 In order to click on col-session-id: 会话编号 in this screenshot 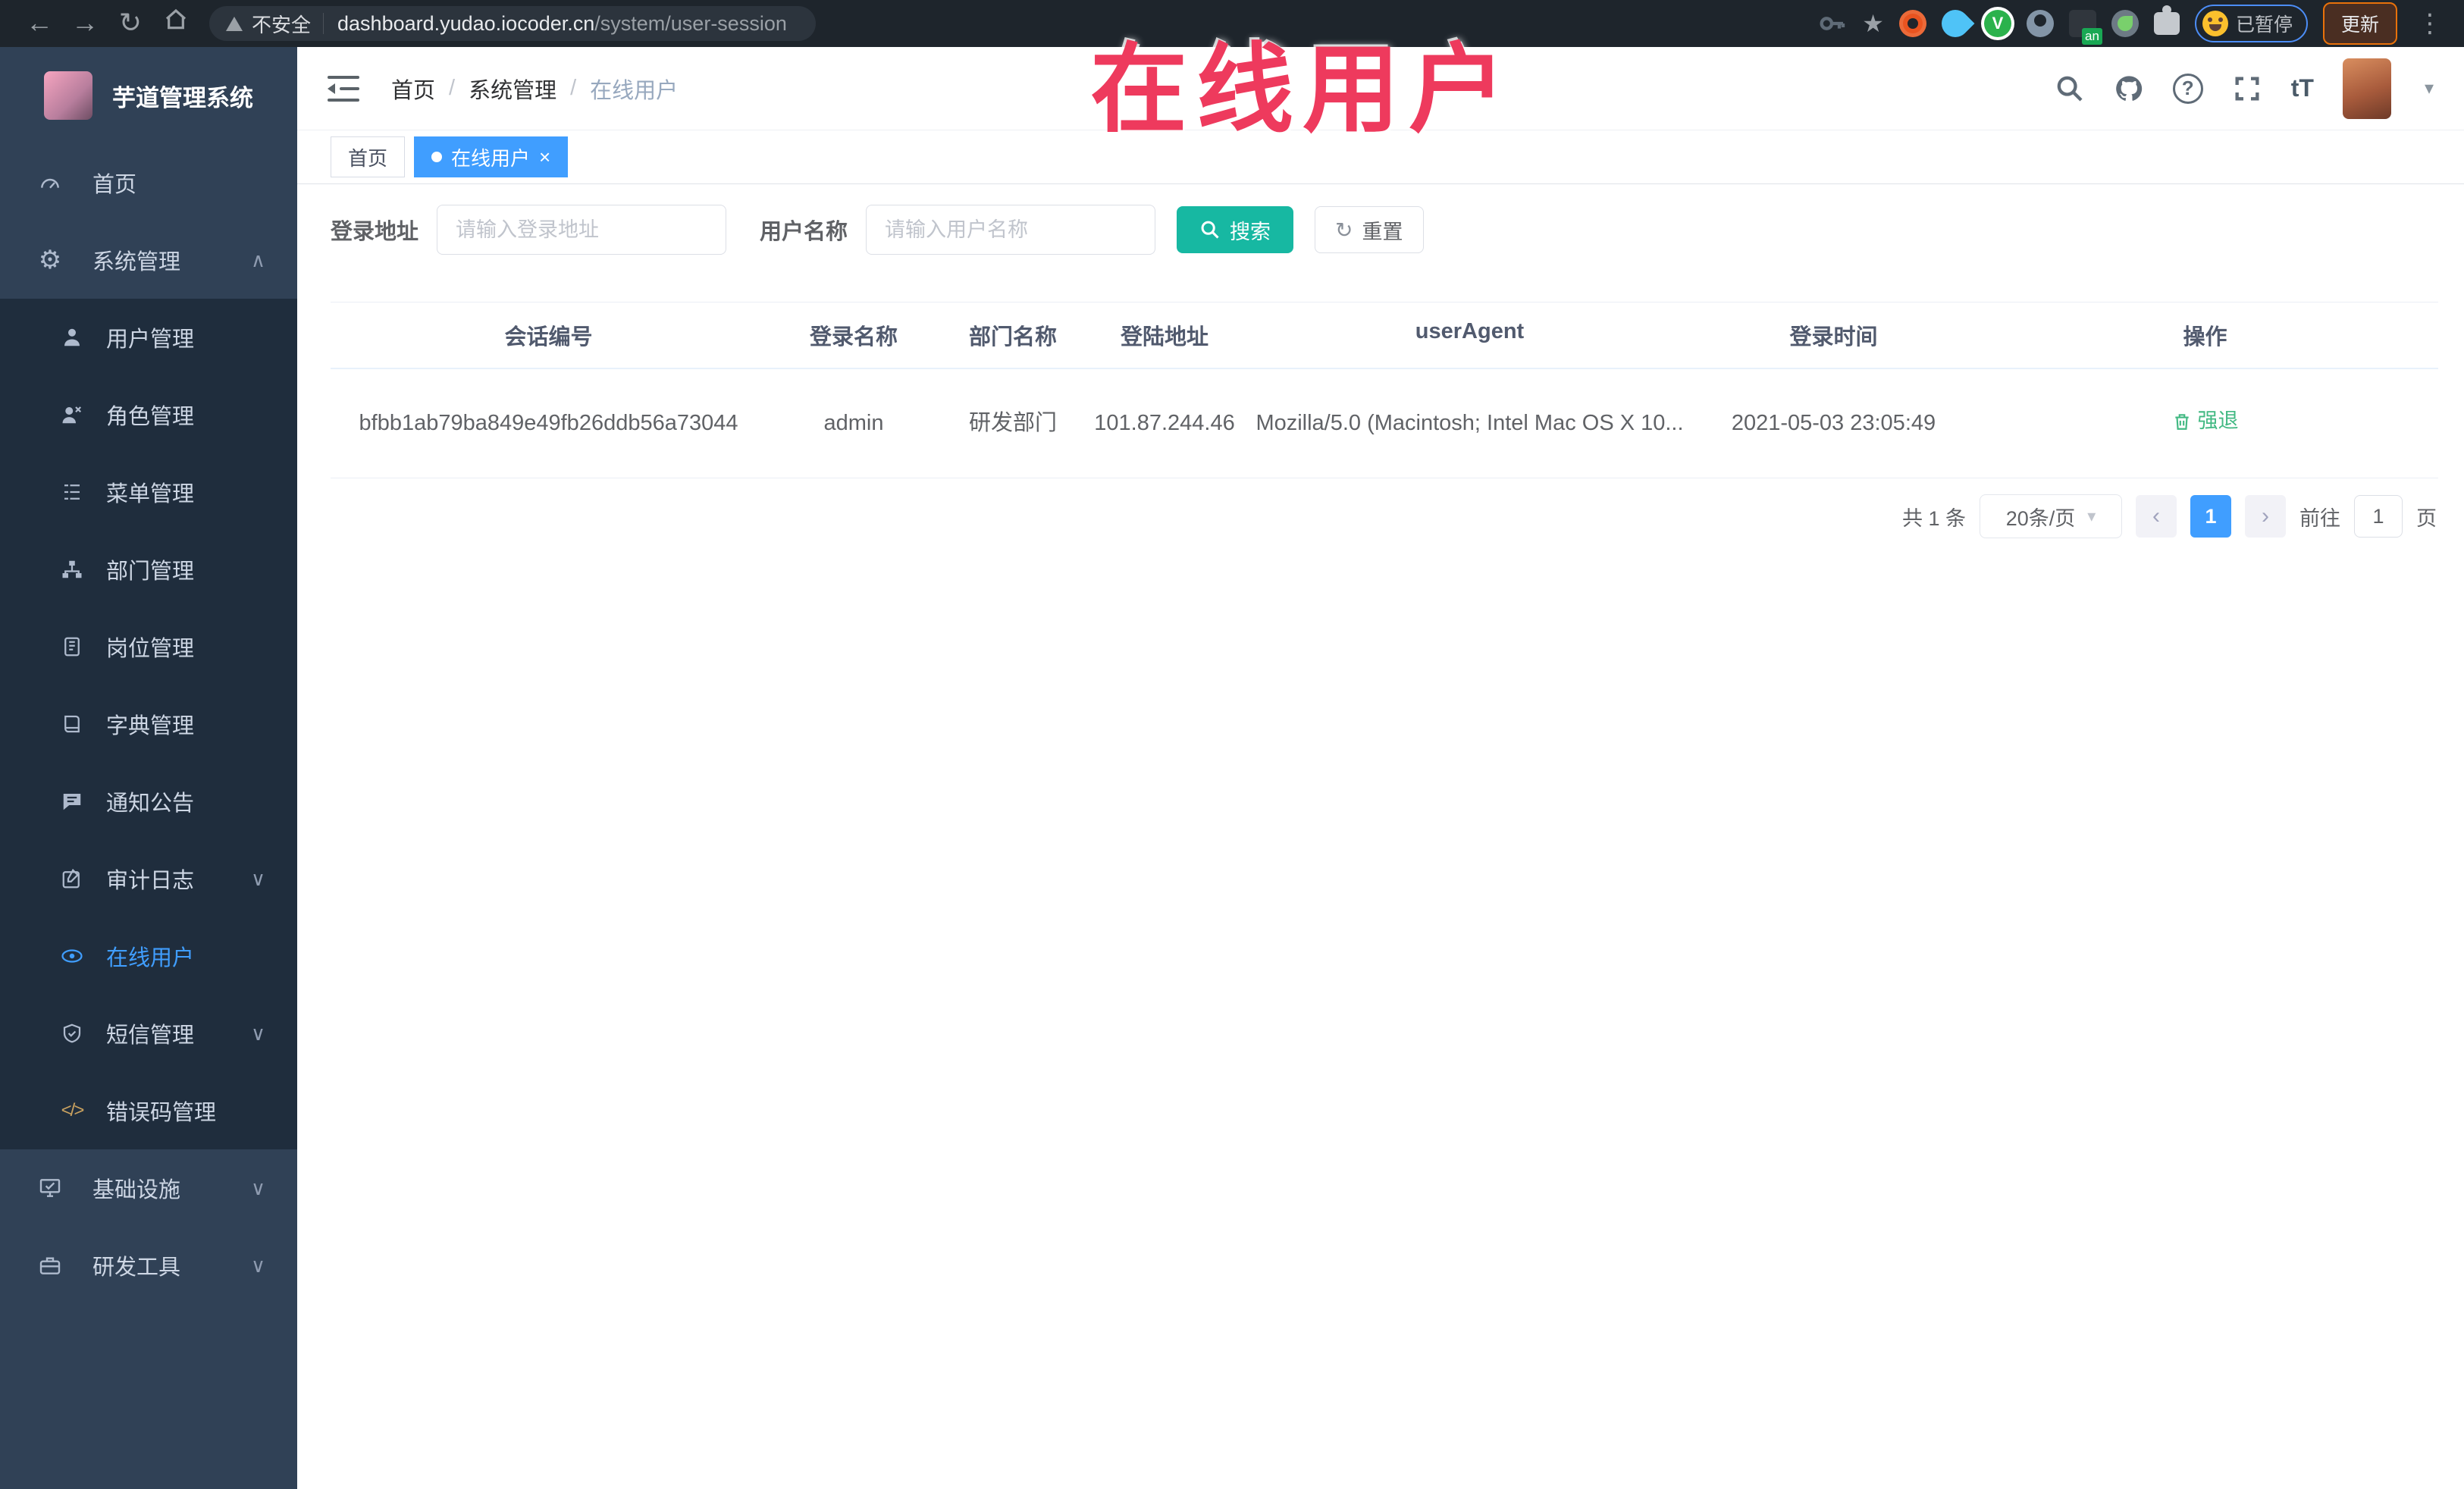, I will do `click(549, 338)`.